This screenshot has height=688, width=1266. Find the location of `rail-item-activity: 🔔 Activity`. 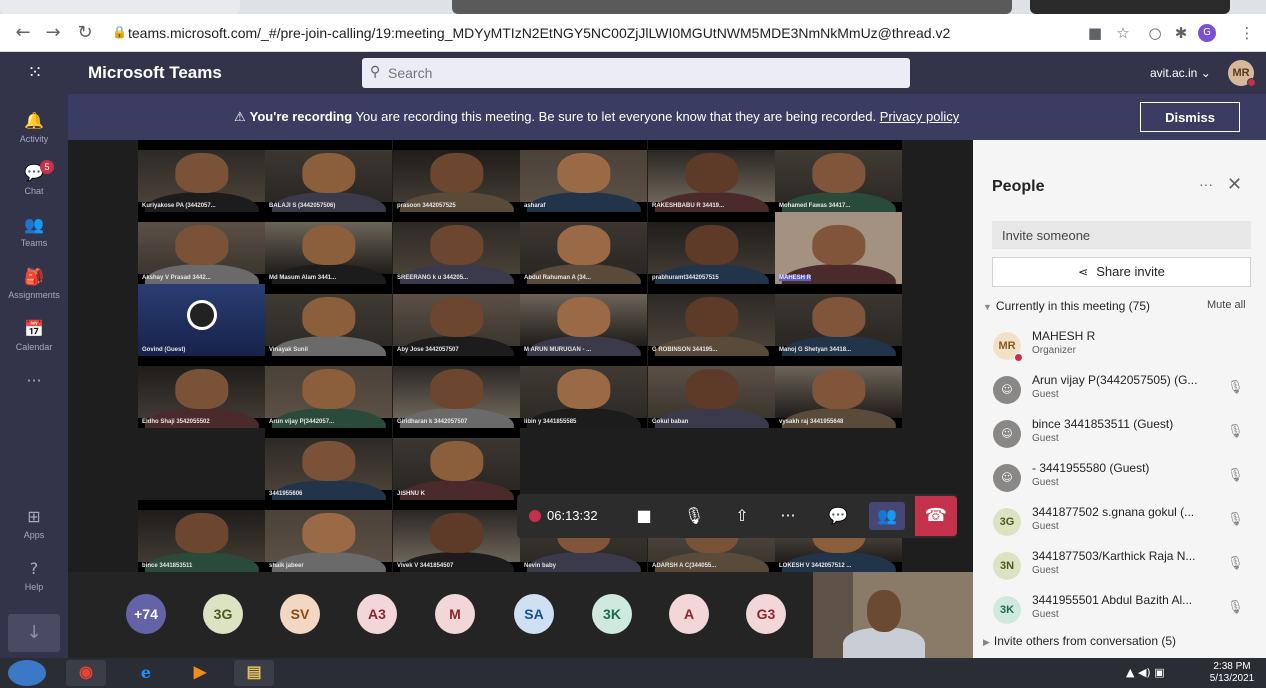

rail-item-activity: 🔔 Activity is located at coordinates (34, 130).